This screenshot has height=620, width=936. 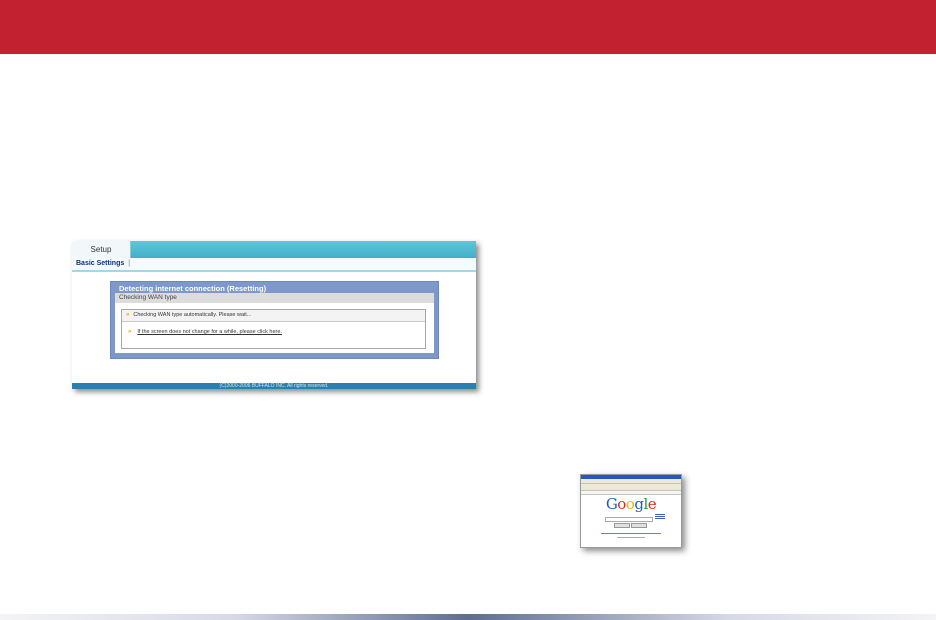 I want to click on section-header: Checking WAN type, so click(x=274, y=298).